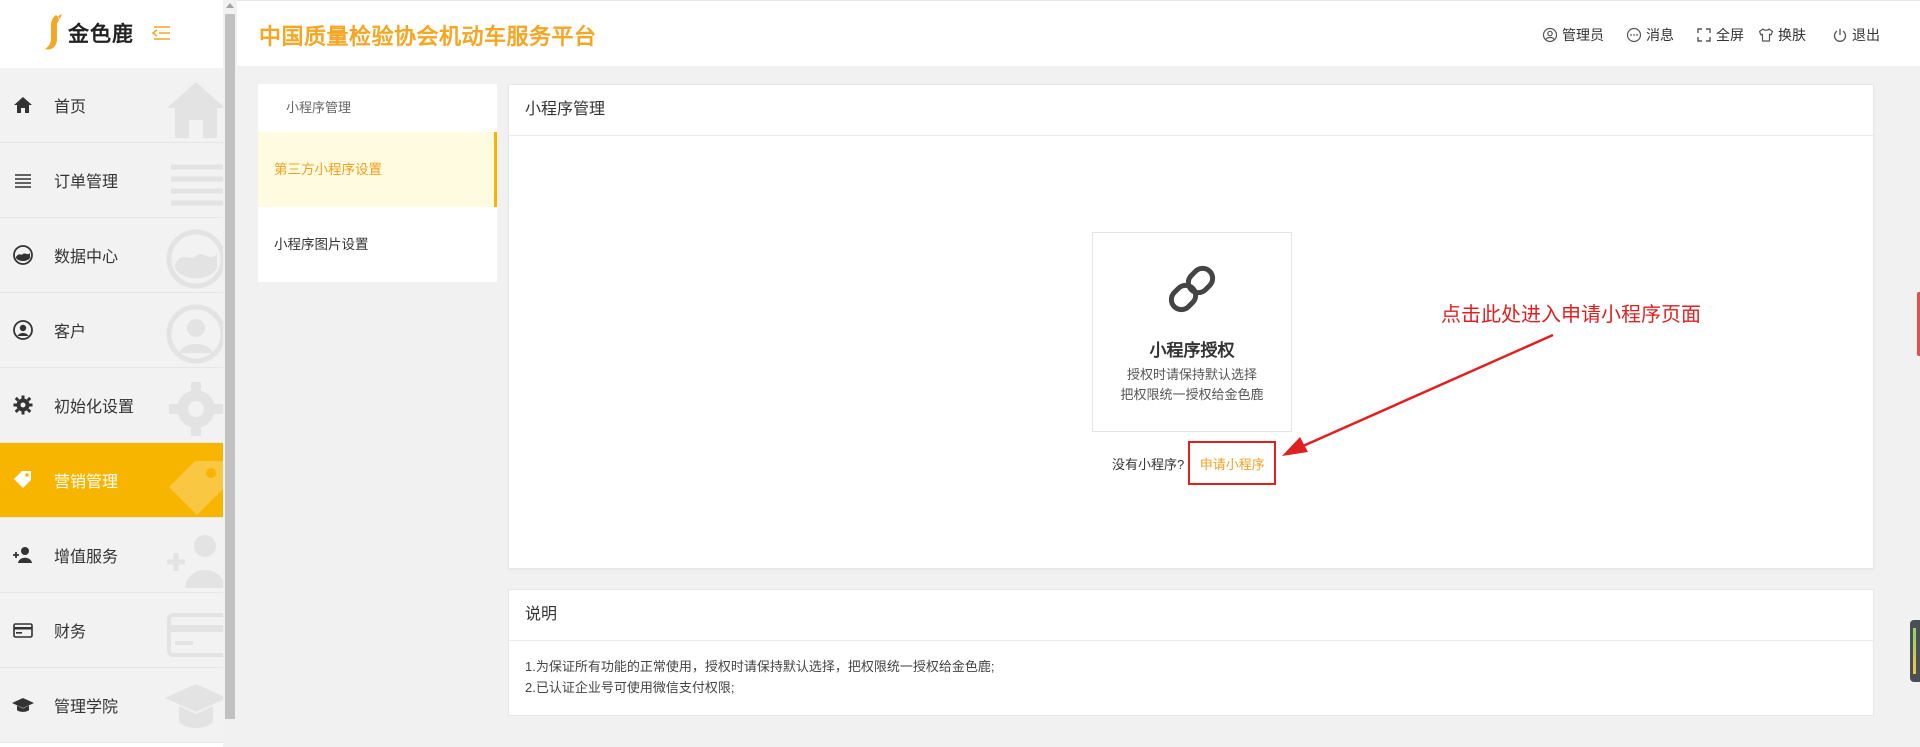 This screenshot has height=747, width=1920. I want to click on submenu-item-images: 小程序图片设置, so click(377, 244).